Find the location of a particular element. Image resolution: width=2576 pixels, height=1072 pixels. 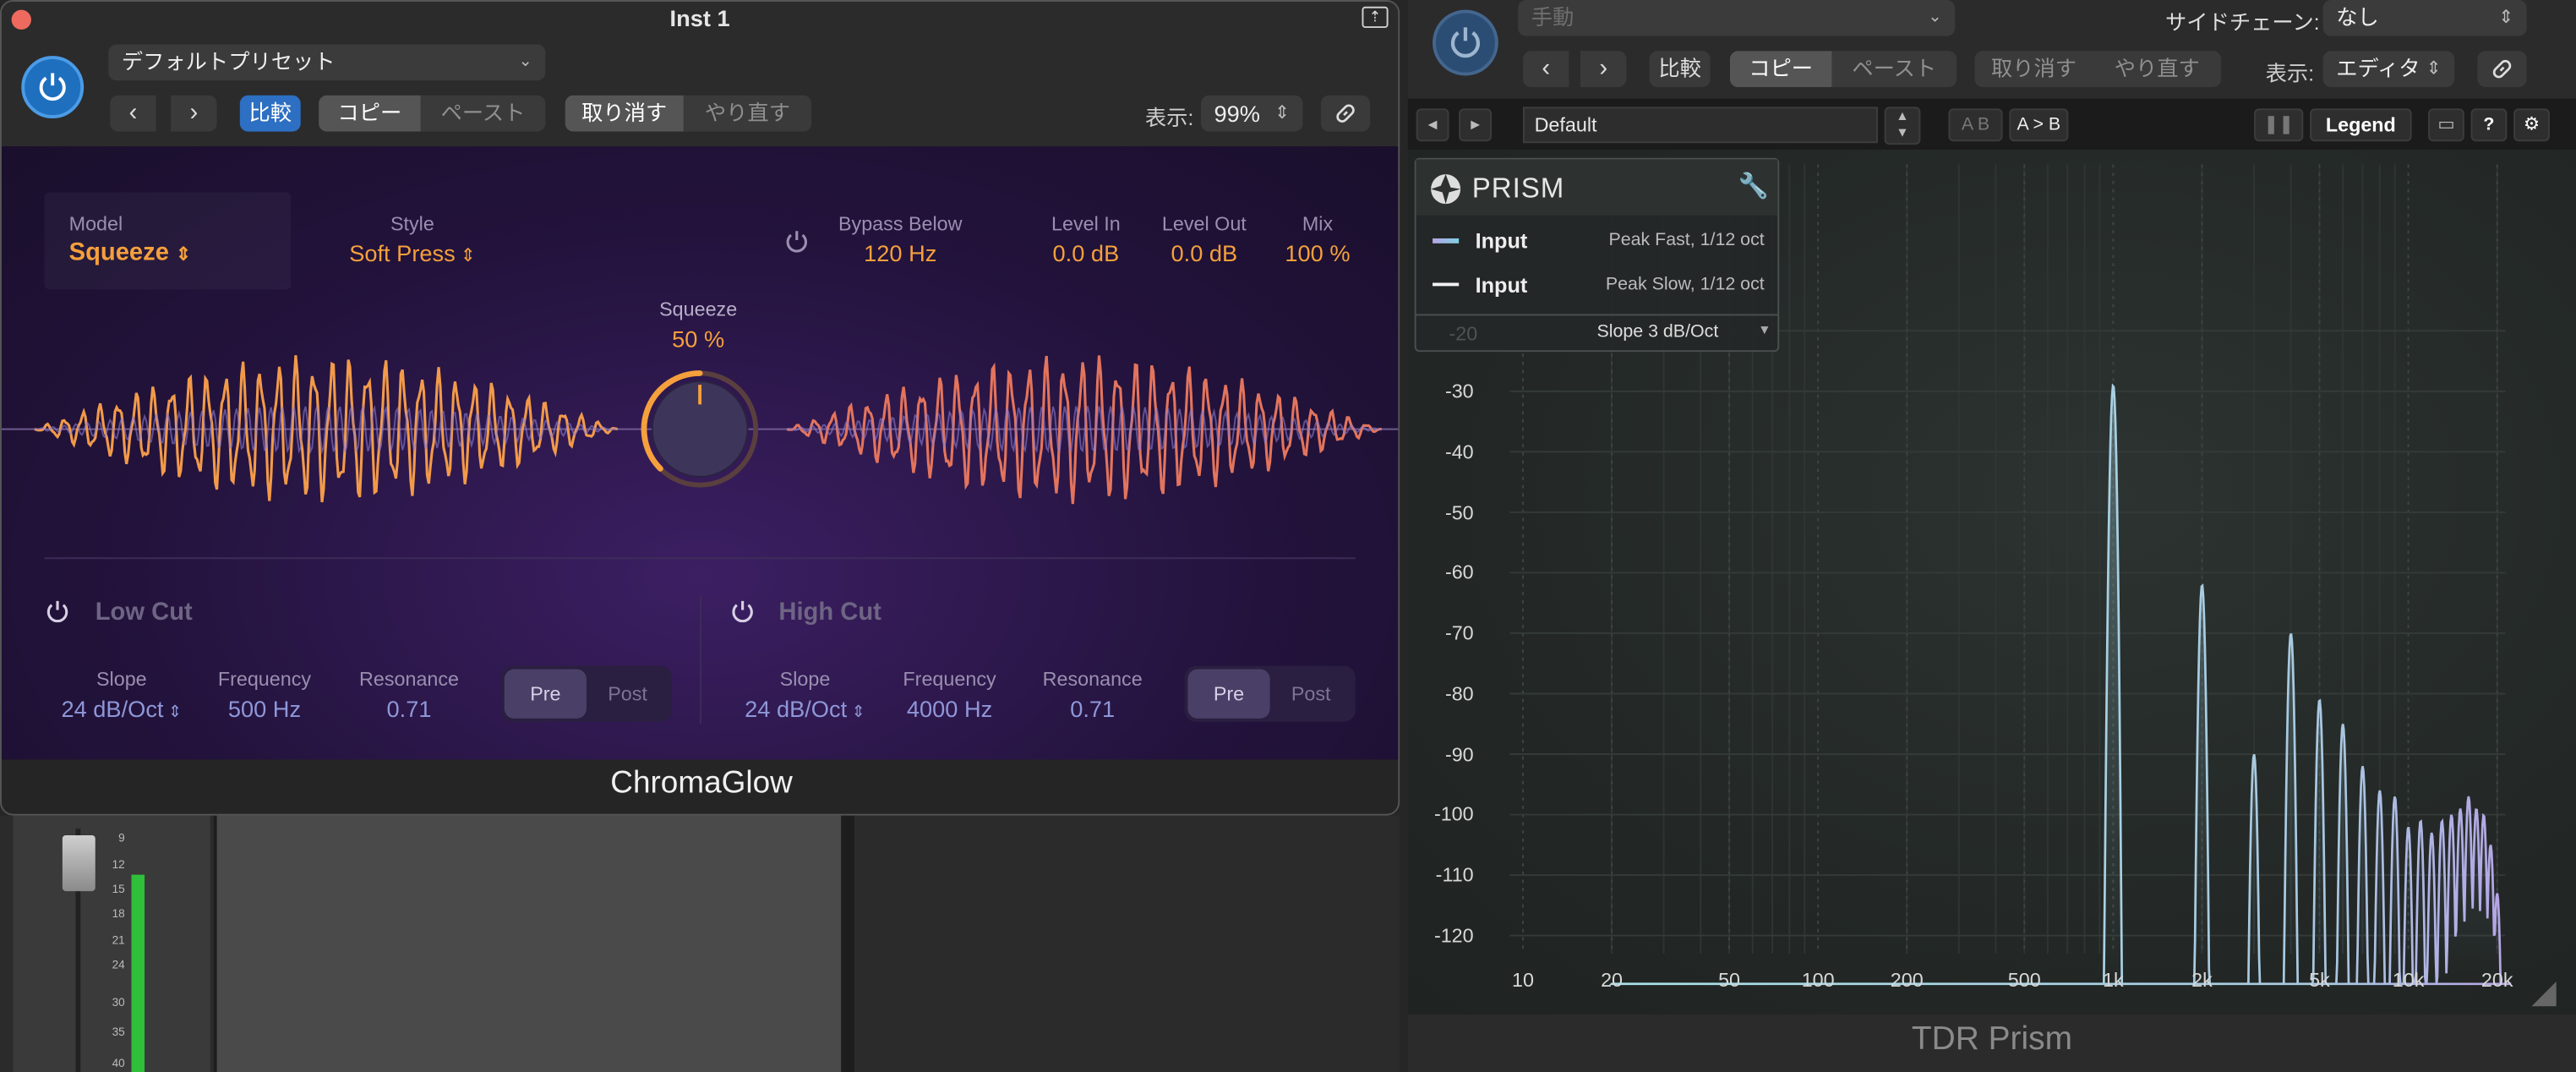

mix-label: Mix is located at coordinates (1318, 223).